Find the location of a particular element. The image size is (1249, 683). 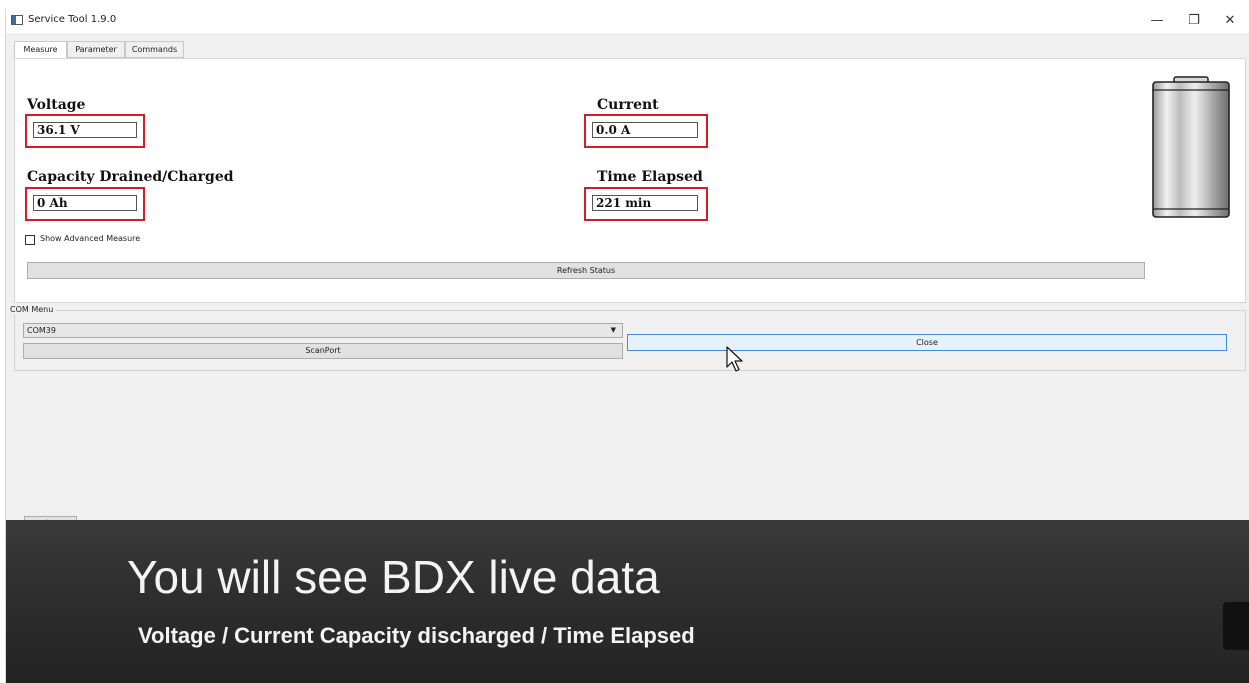

current-highlight: 0.0 A is located at coordinates (646, 131).